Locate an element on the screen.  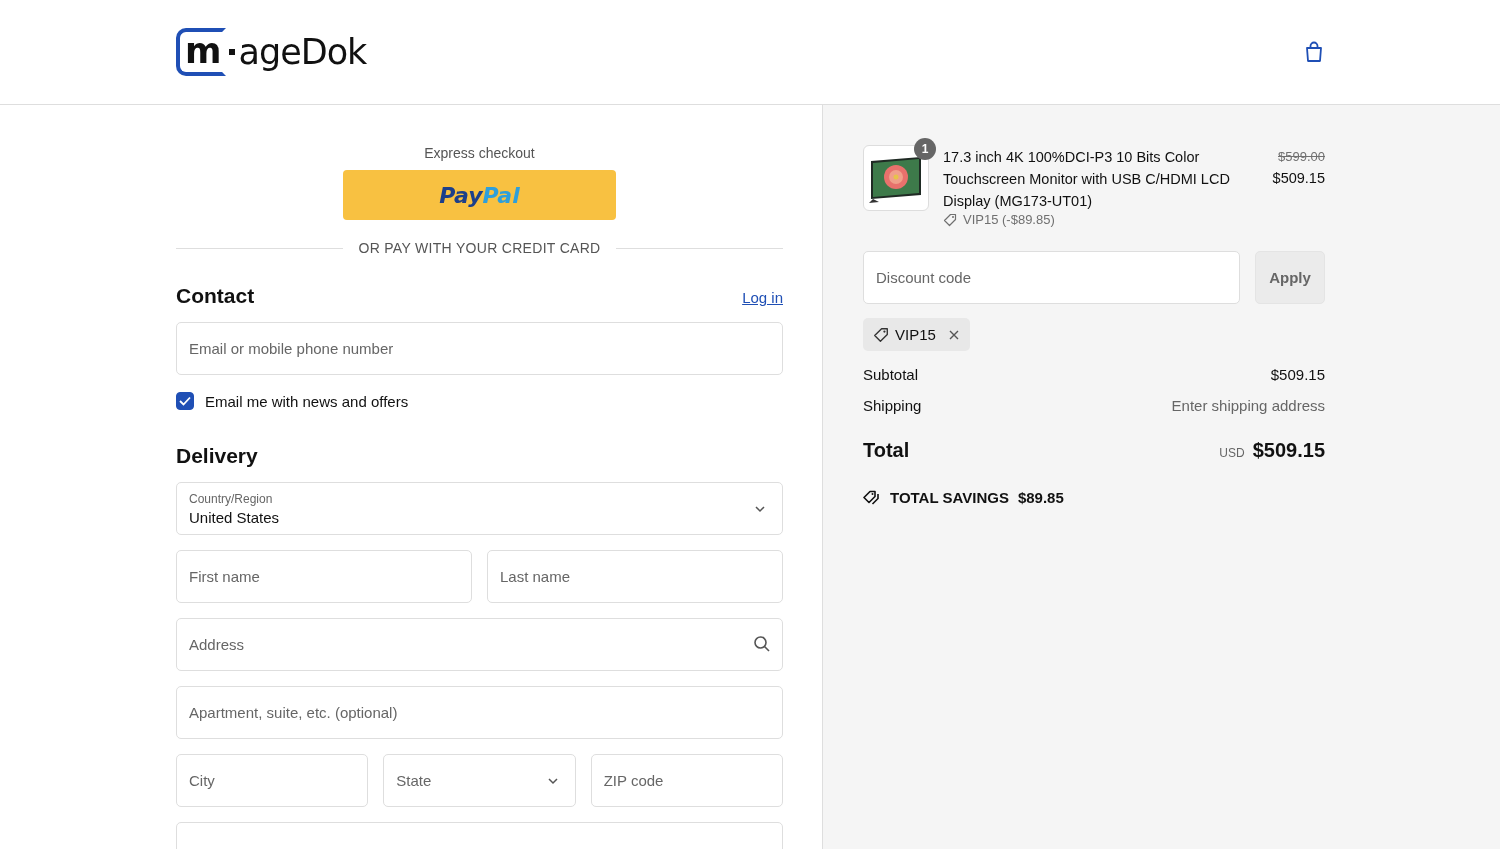
checkbox-label: Email me with news and offers is located at coordinates (307, 401).